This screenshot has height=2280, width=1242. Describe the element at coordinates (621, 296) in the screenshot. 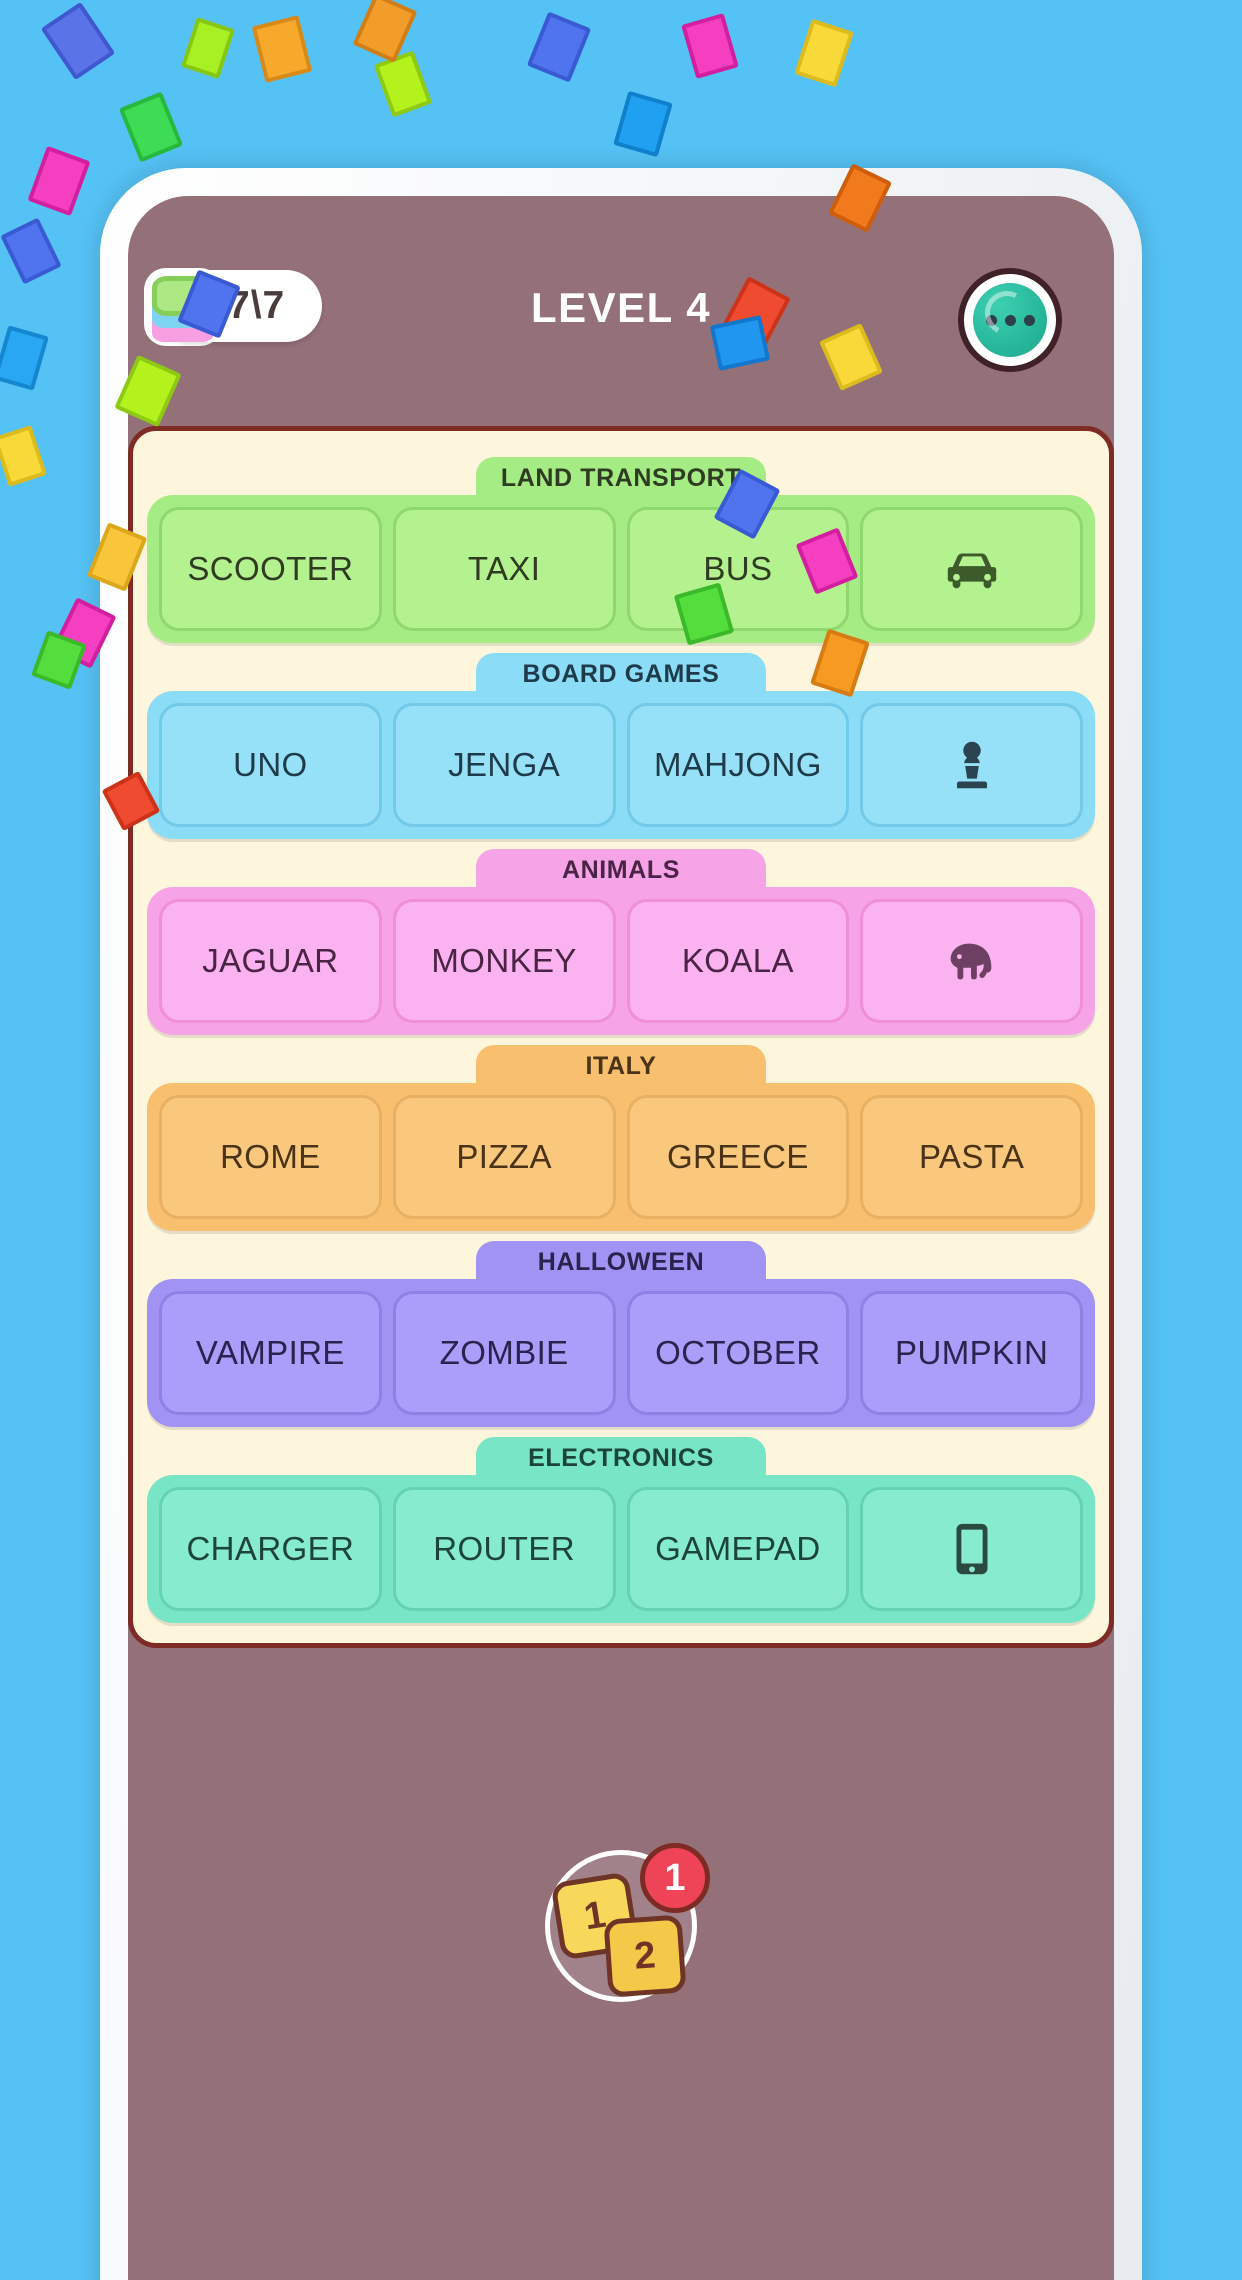

I see `header-bar: 7\7 LEVEL 4` at that location.